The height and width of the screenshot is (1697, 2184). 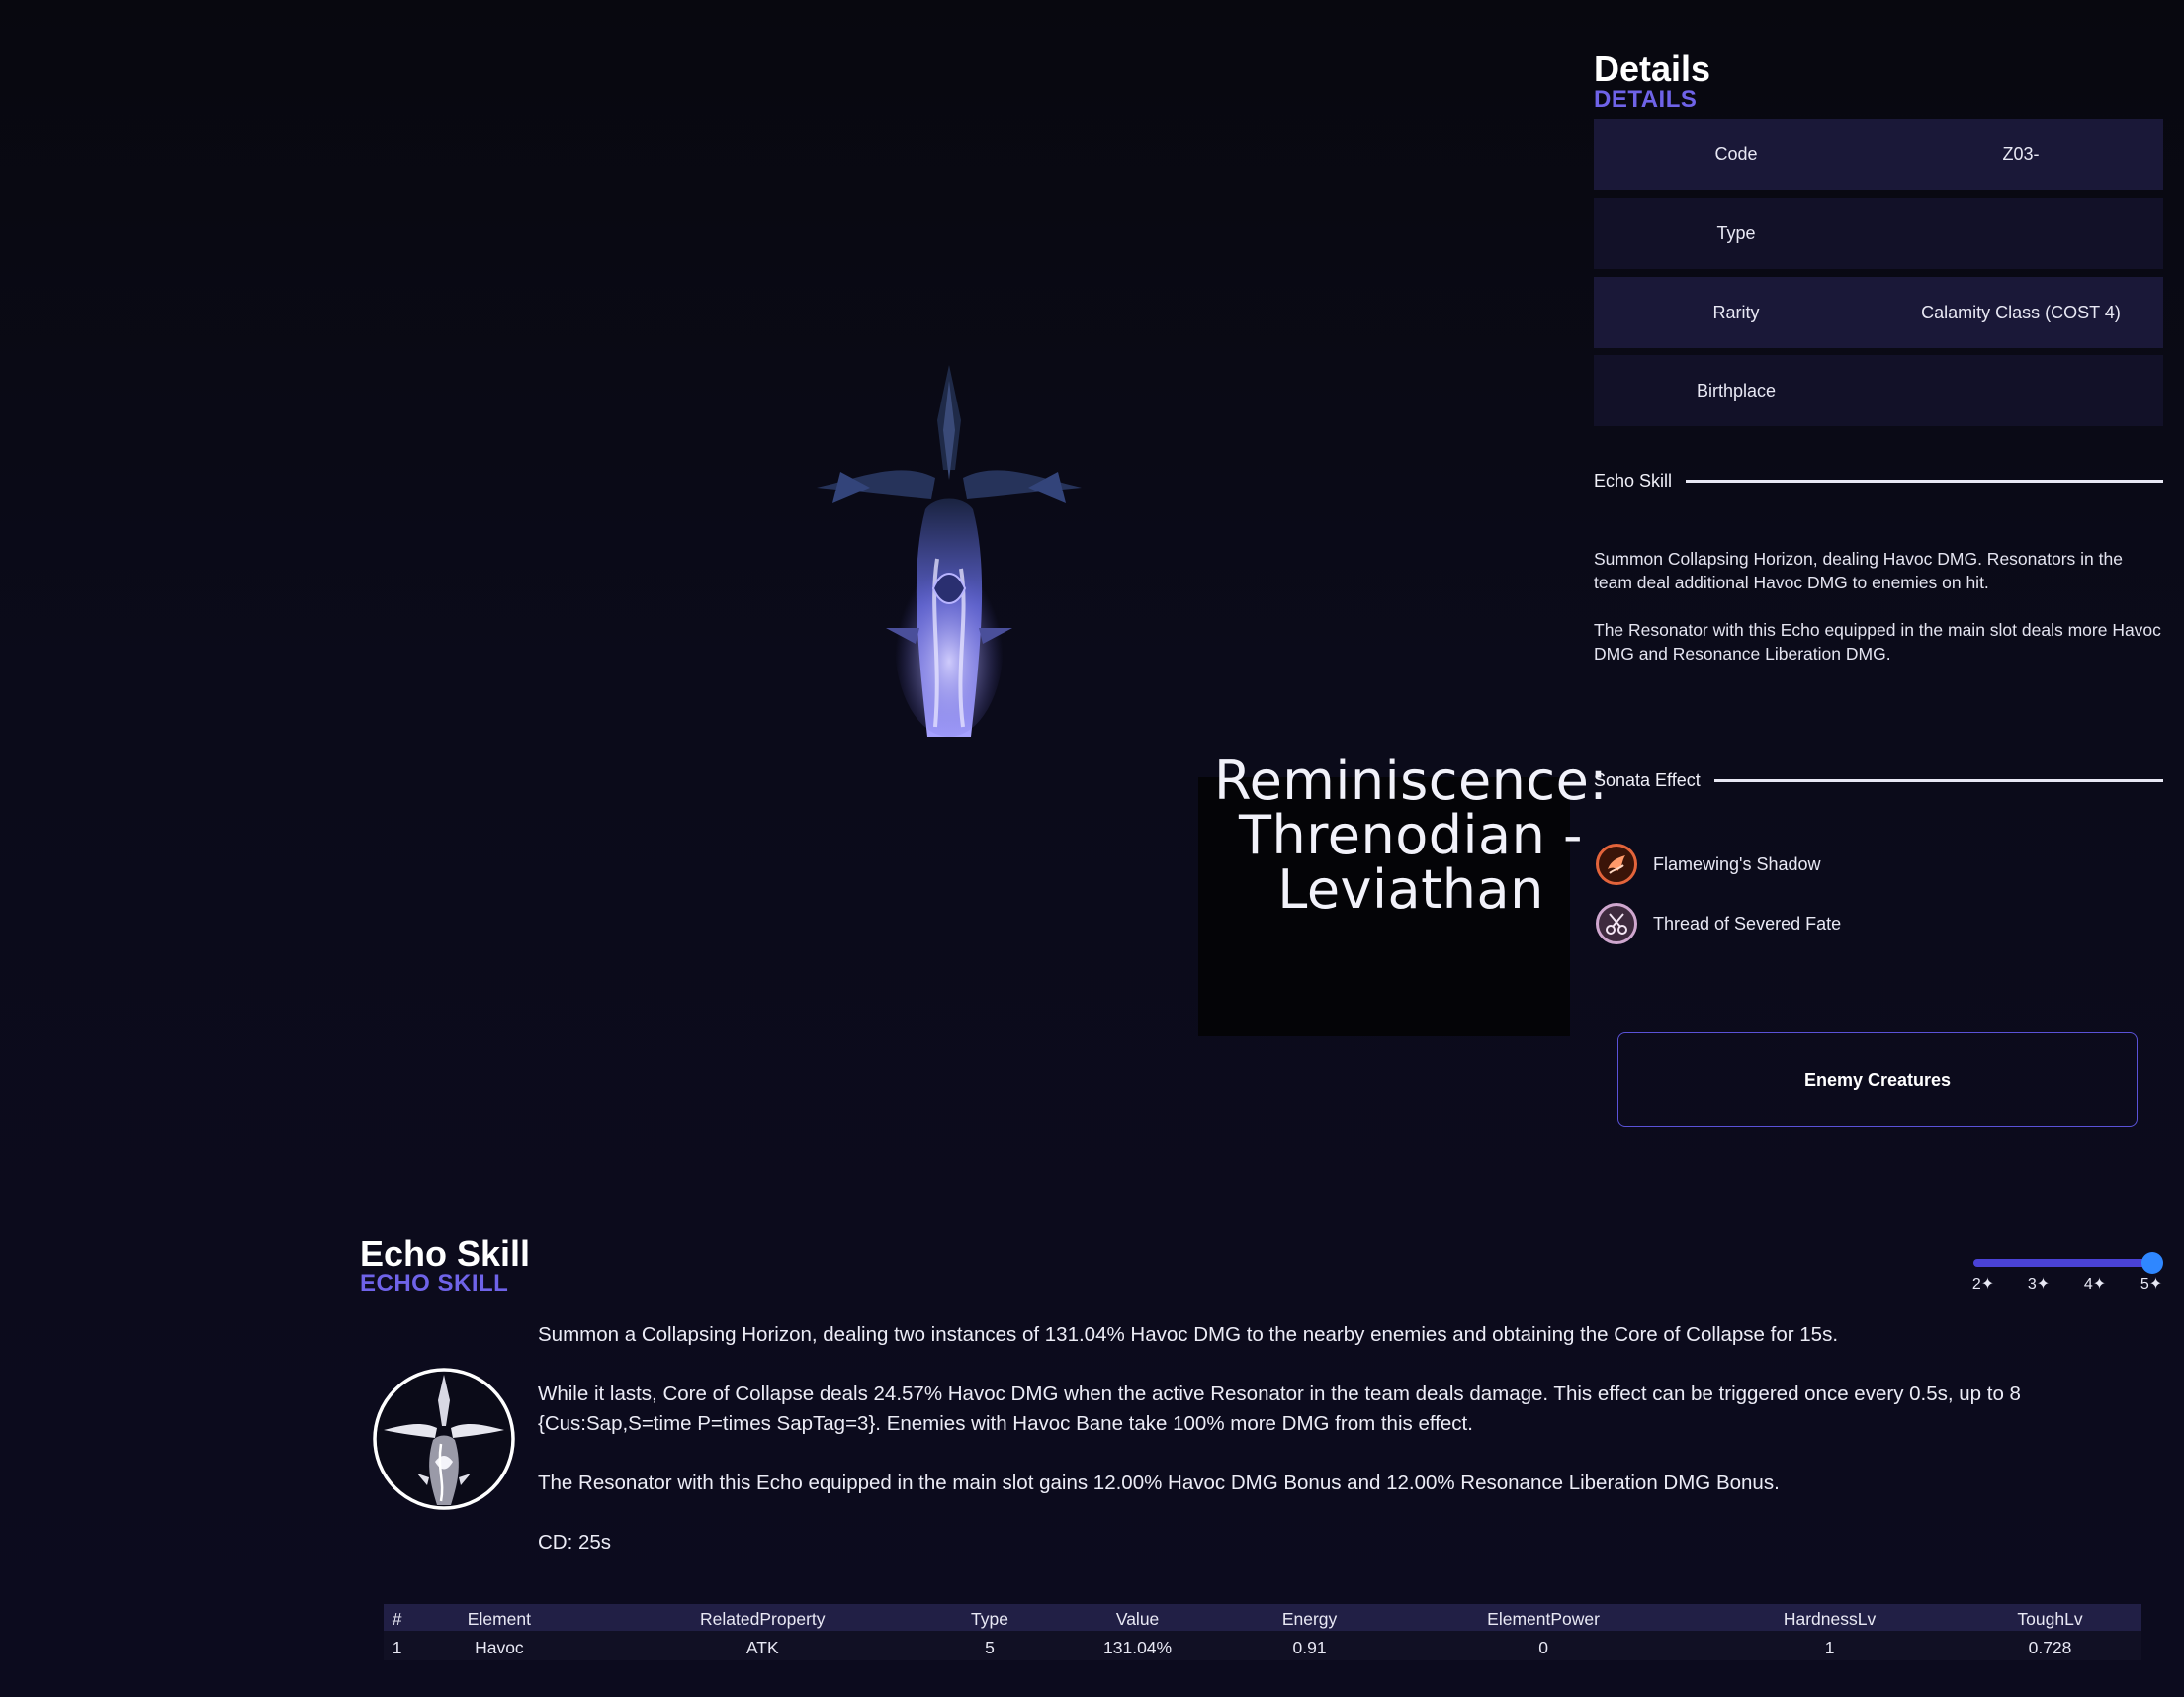 I want to click on details-subheading: DETAILS, so click(x=1646, y=99).